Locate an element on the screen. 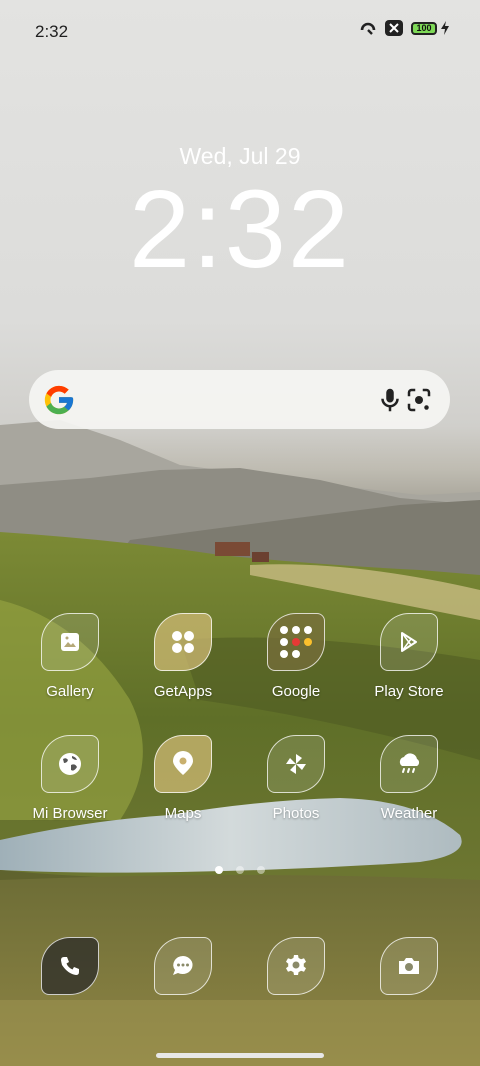  app-label: Gallery is located at coordinates (70, 691).